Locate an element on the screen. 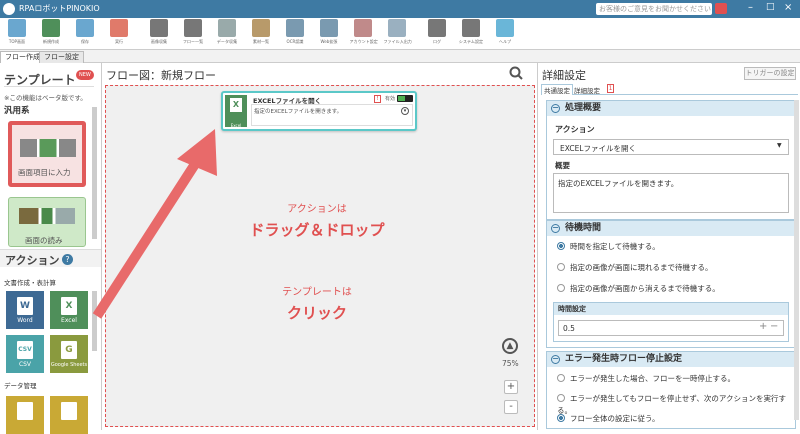  tab-common-settings: 共通設定 is located at coordinates (557, 89).